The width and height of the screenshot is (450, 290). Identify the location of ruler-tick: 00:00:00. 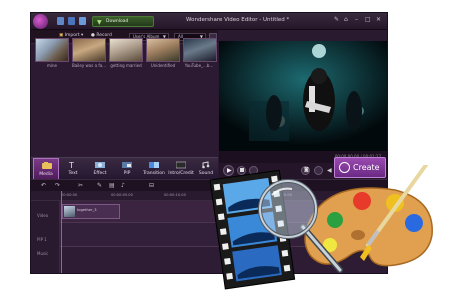
(69, 195).